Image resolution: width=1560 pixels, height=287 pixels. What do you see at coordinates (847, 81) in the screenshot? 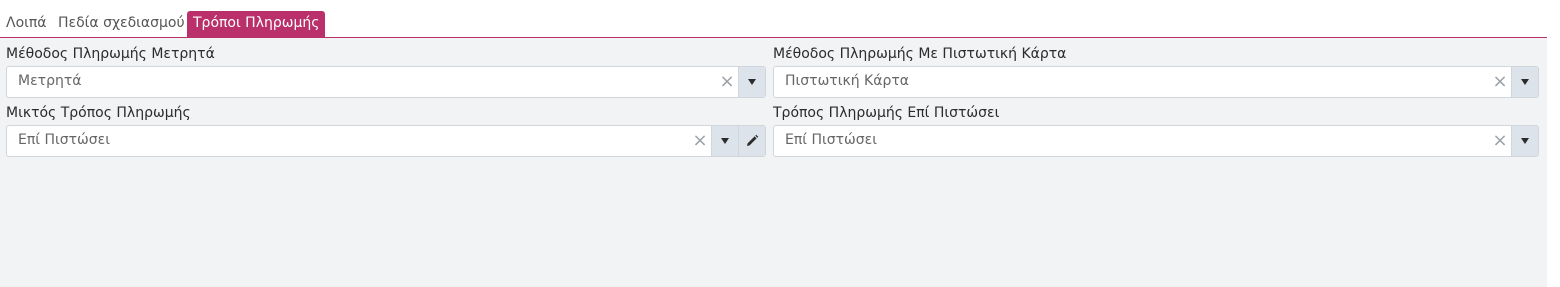
I see `card-payment-value: Πιστωτική Κάρτα` at bounding box center [847, 81].